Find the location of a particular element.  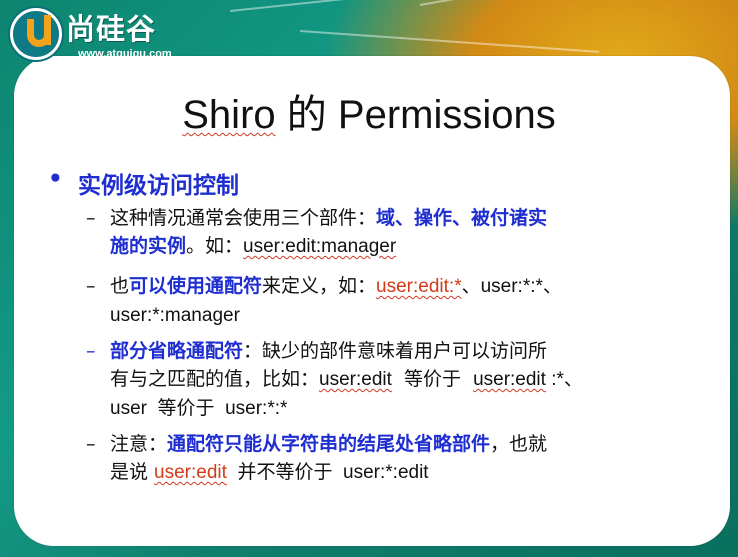

text: 是说 is located at coordinates (132, 472).